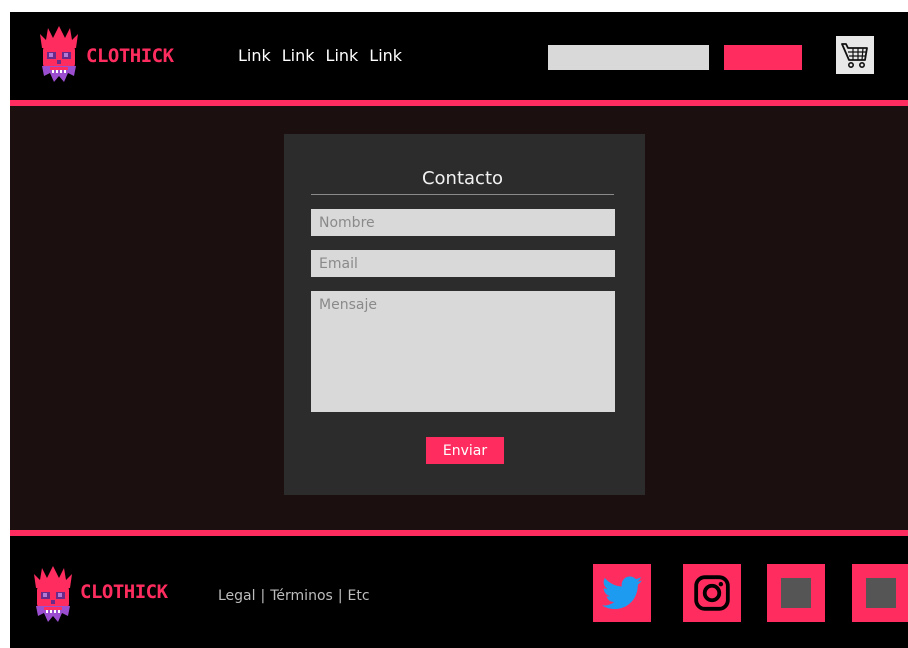 The image size is (908, 648). I want to click on main-nav: Link Link Link Link, so click(320, 55).